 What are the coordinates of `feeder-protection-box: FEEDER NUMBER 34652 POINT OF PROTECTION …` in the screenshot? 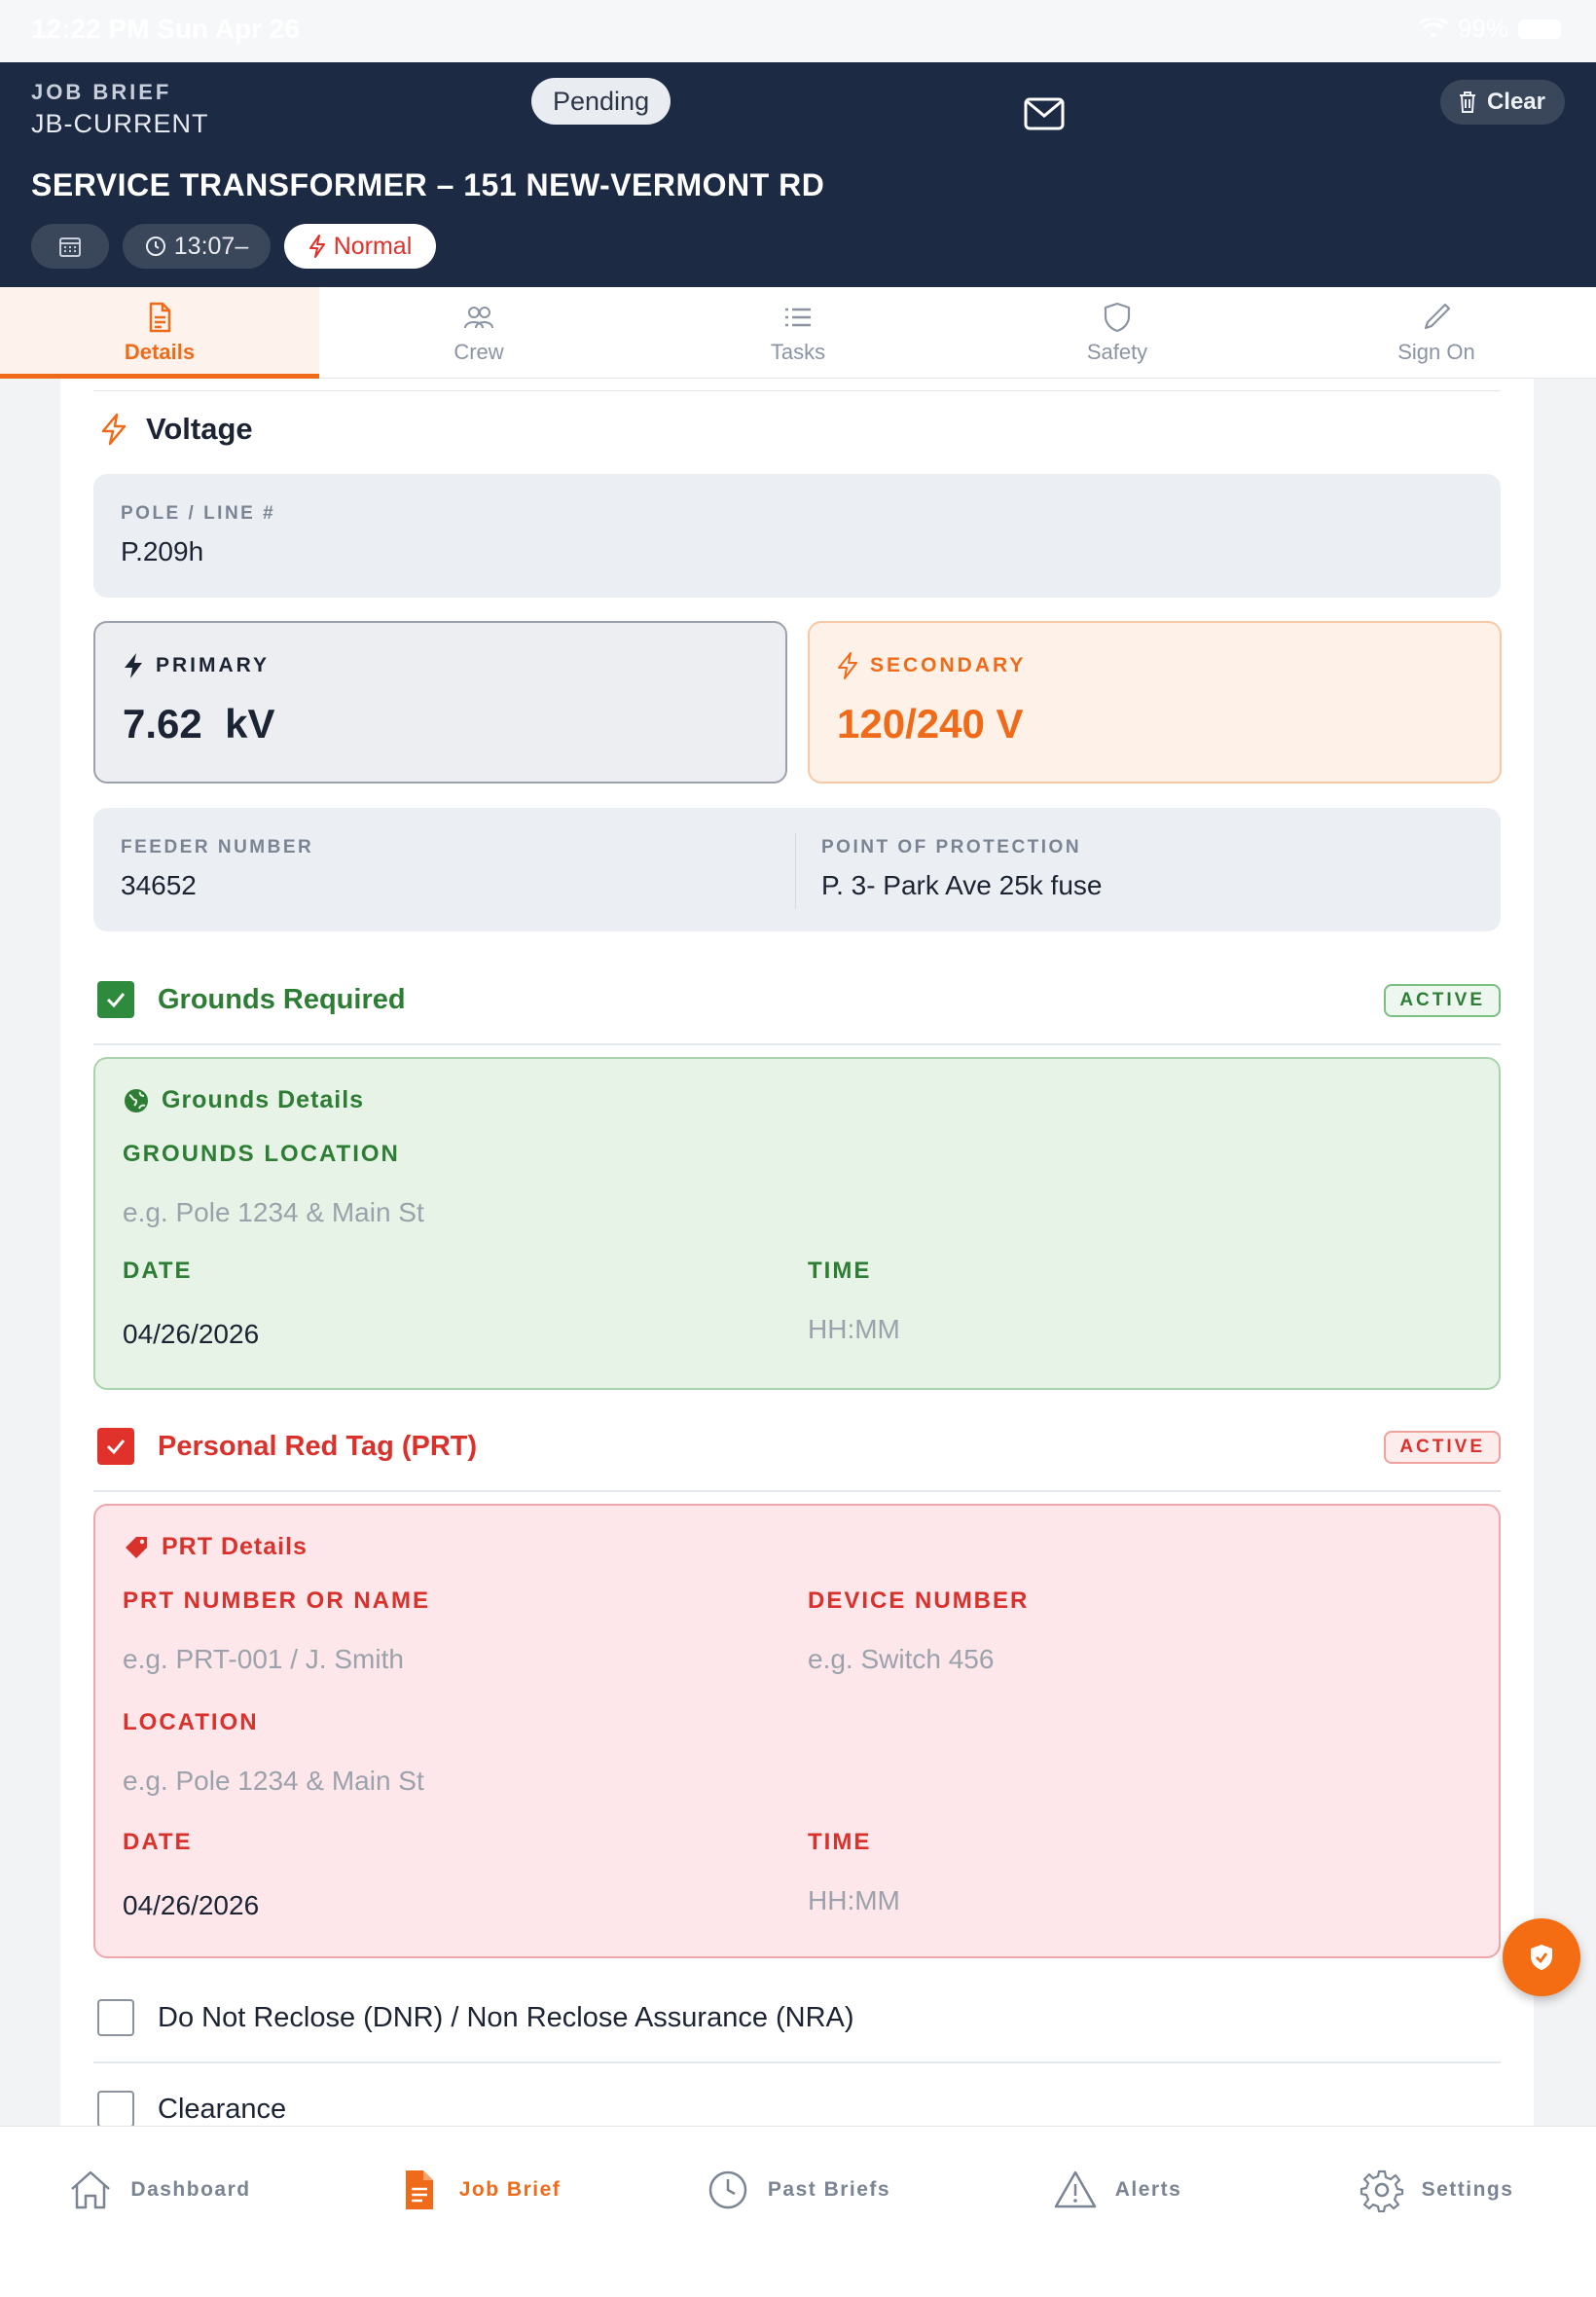 It's located at (797, 870).